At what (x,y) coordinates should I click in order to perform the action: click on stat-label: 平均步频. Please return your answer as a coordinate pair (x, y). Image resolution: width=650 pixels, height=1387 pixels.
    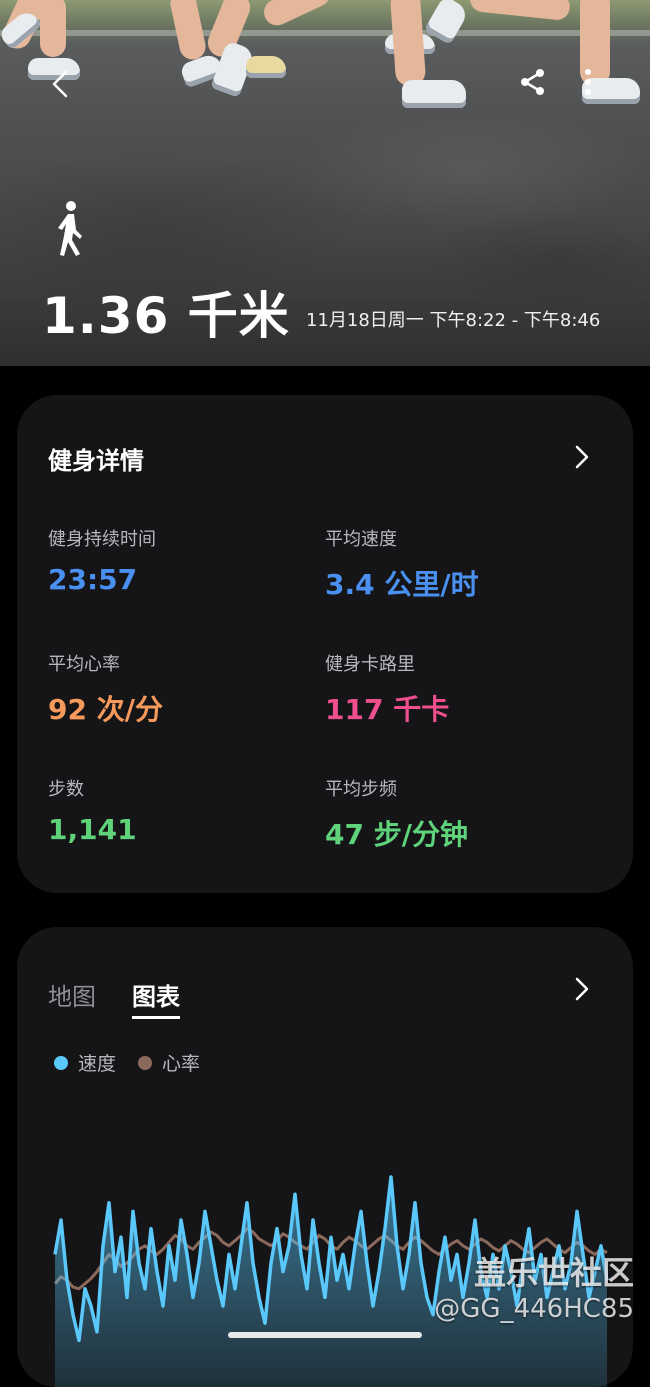
    Looking at the image, I should click on (361, 789).